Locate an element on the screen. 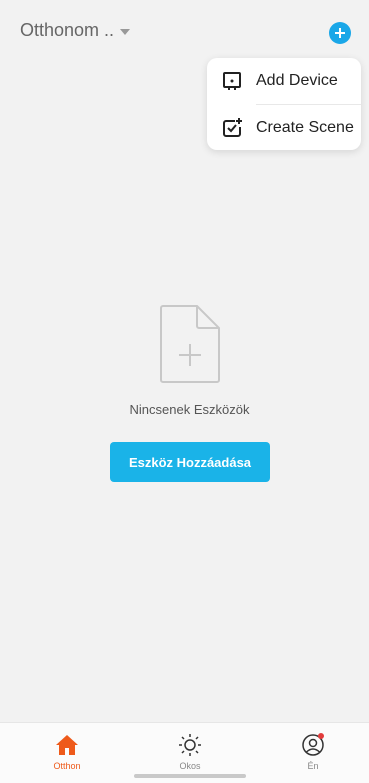 Image resolution: width=369 pixels, height=783 pixels. add-device-button: Eszköz Hozzáadása is located at coordinates (190, 462).